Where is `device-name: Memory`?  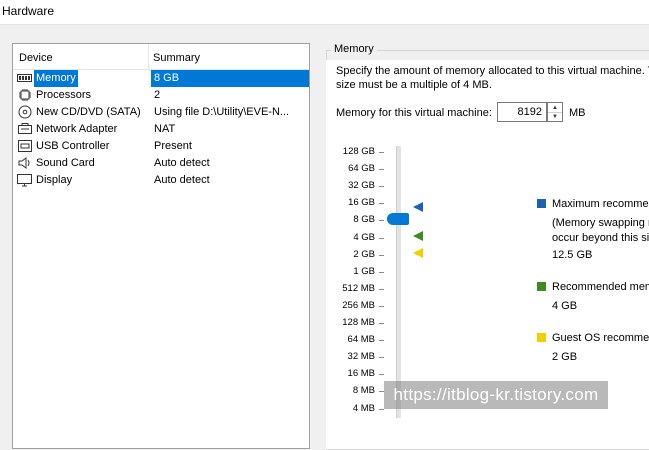
device-name: Memory is located at coordinates (56, 78).